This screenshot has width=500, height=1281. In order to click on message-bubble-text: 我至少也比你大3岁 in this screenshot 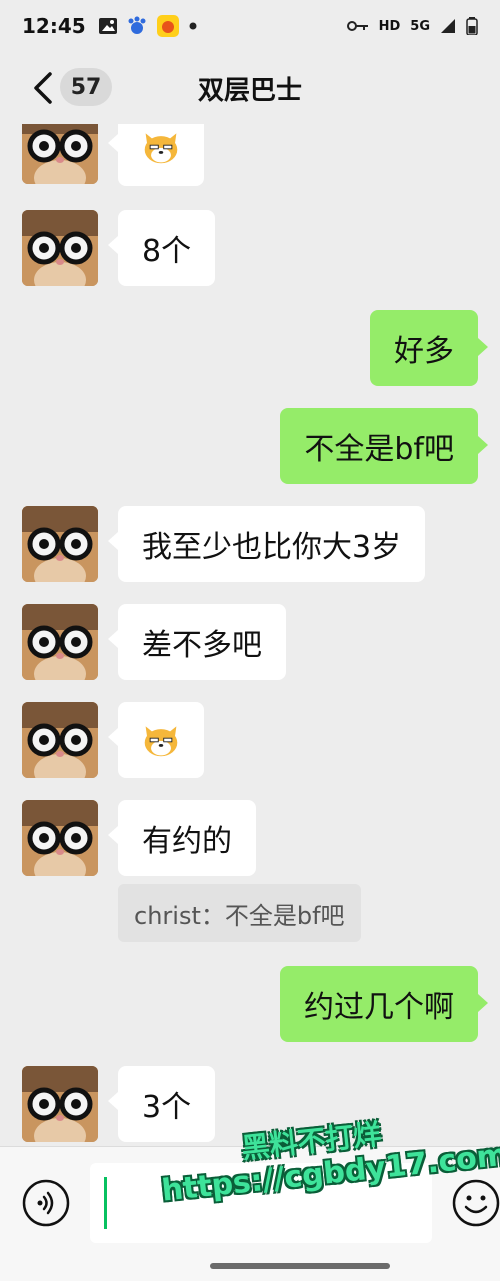, I will do `click(266, 544)`.